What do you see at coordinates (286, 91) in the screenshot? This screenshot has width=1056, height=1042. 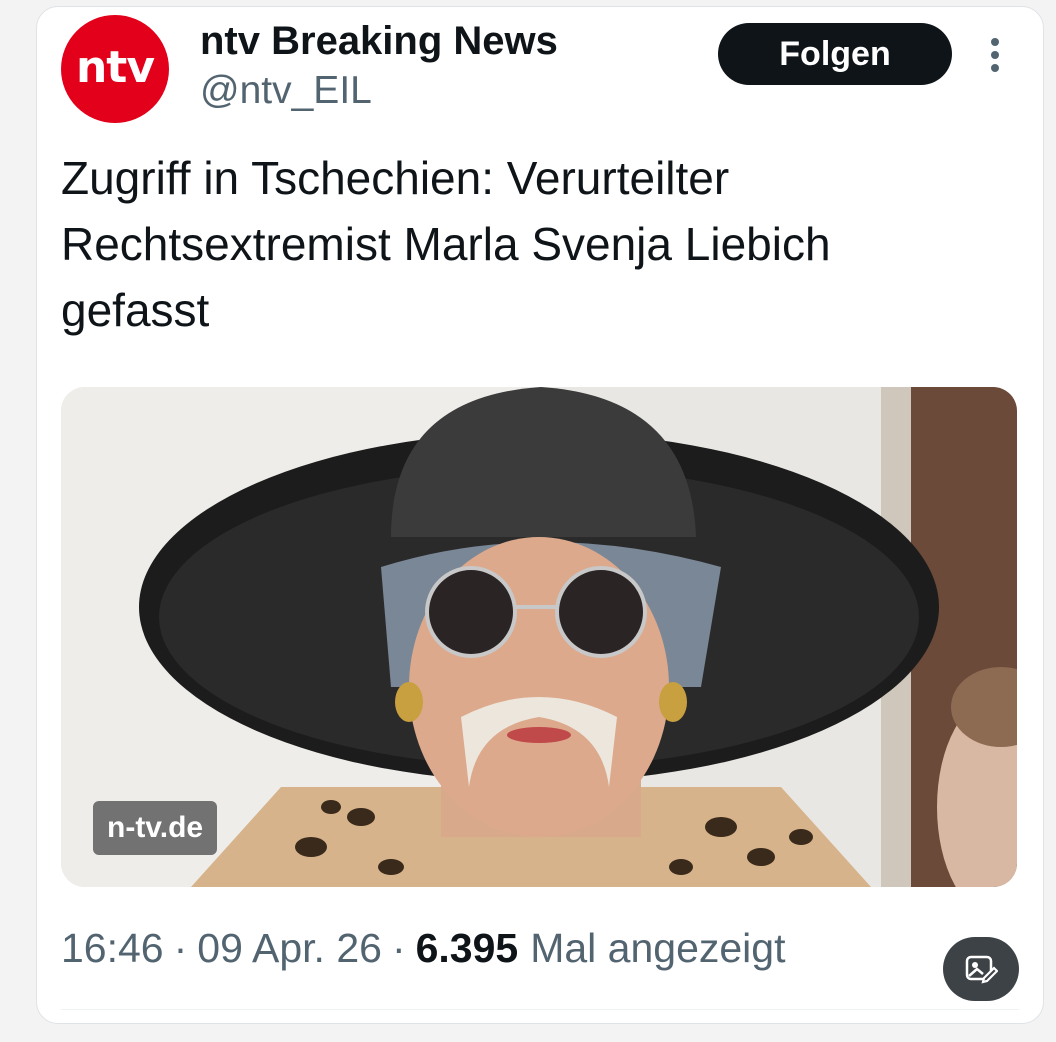 I see `account-handle: @ntv_EIL` at bounding box center [286, 91].